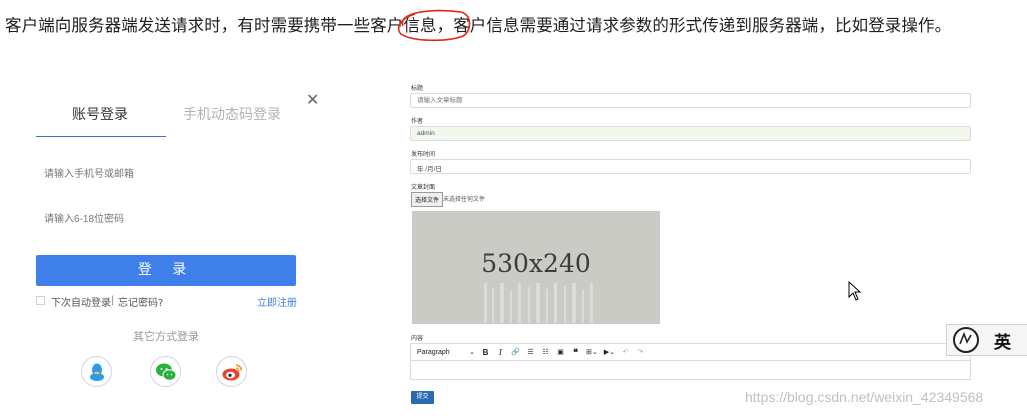 The height and width of the screenshot is (419, 1027). Describe the element at coordinates (640, 352) in the screenshot. I see `redo-icon: ↷` at that location.